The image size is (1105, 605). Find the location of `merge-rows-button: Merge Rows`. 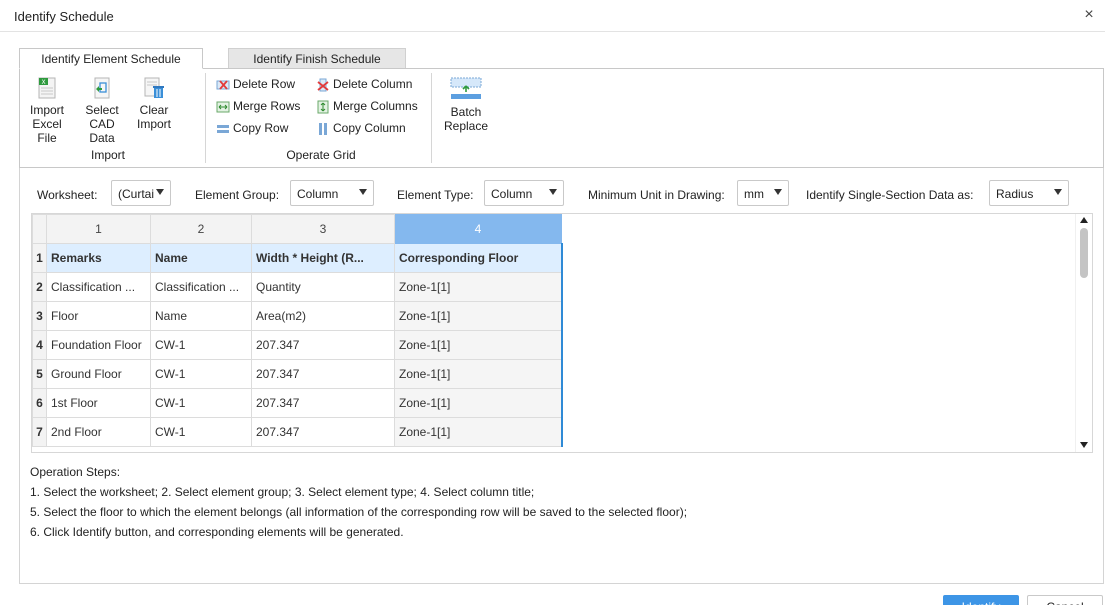

merge-rows-button: Merge Rows is located at coordinates (258, 106).